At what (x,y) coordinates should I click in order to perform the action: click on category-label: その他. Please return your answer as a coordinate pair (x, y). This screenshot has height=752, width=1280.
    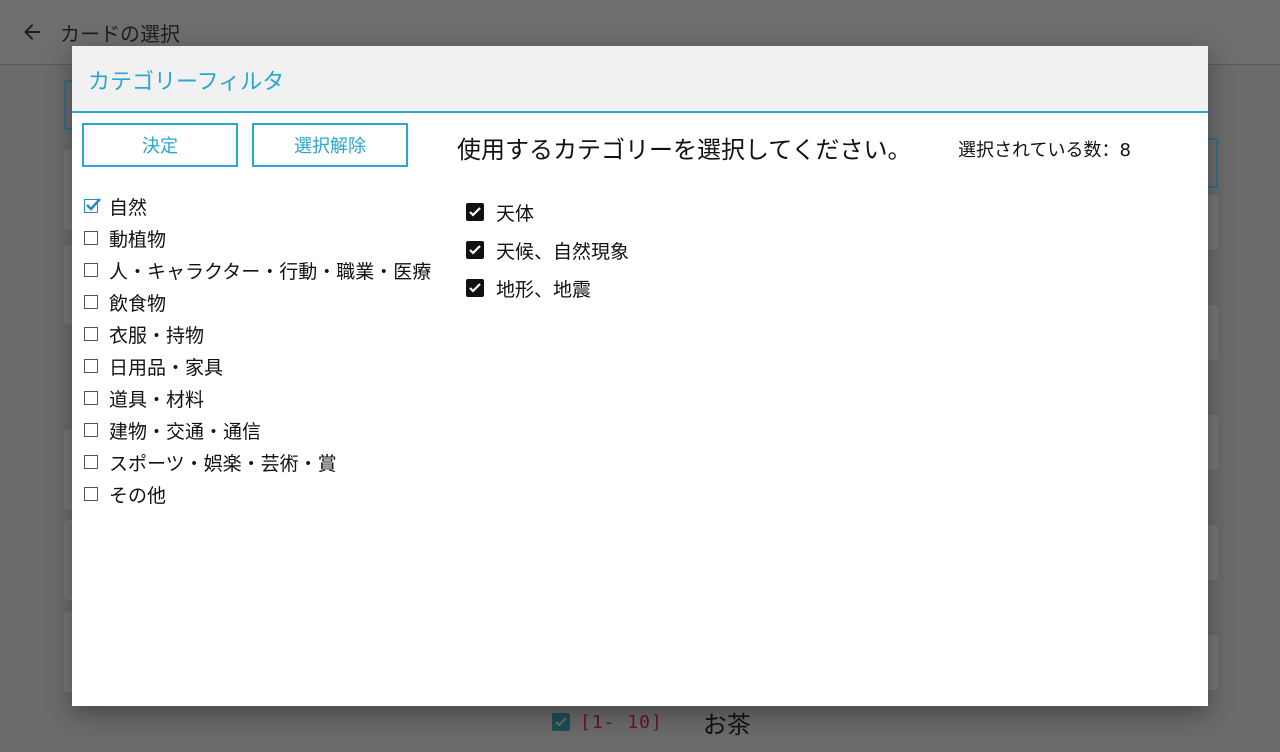
    Looking at the image, I should click on (138, 495).